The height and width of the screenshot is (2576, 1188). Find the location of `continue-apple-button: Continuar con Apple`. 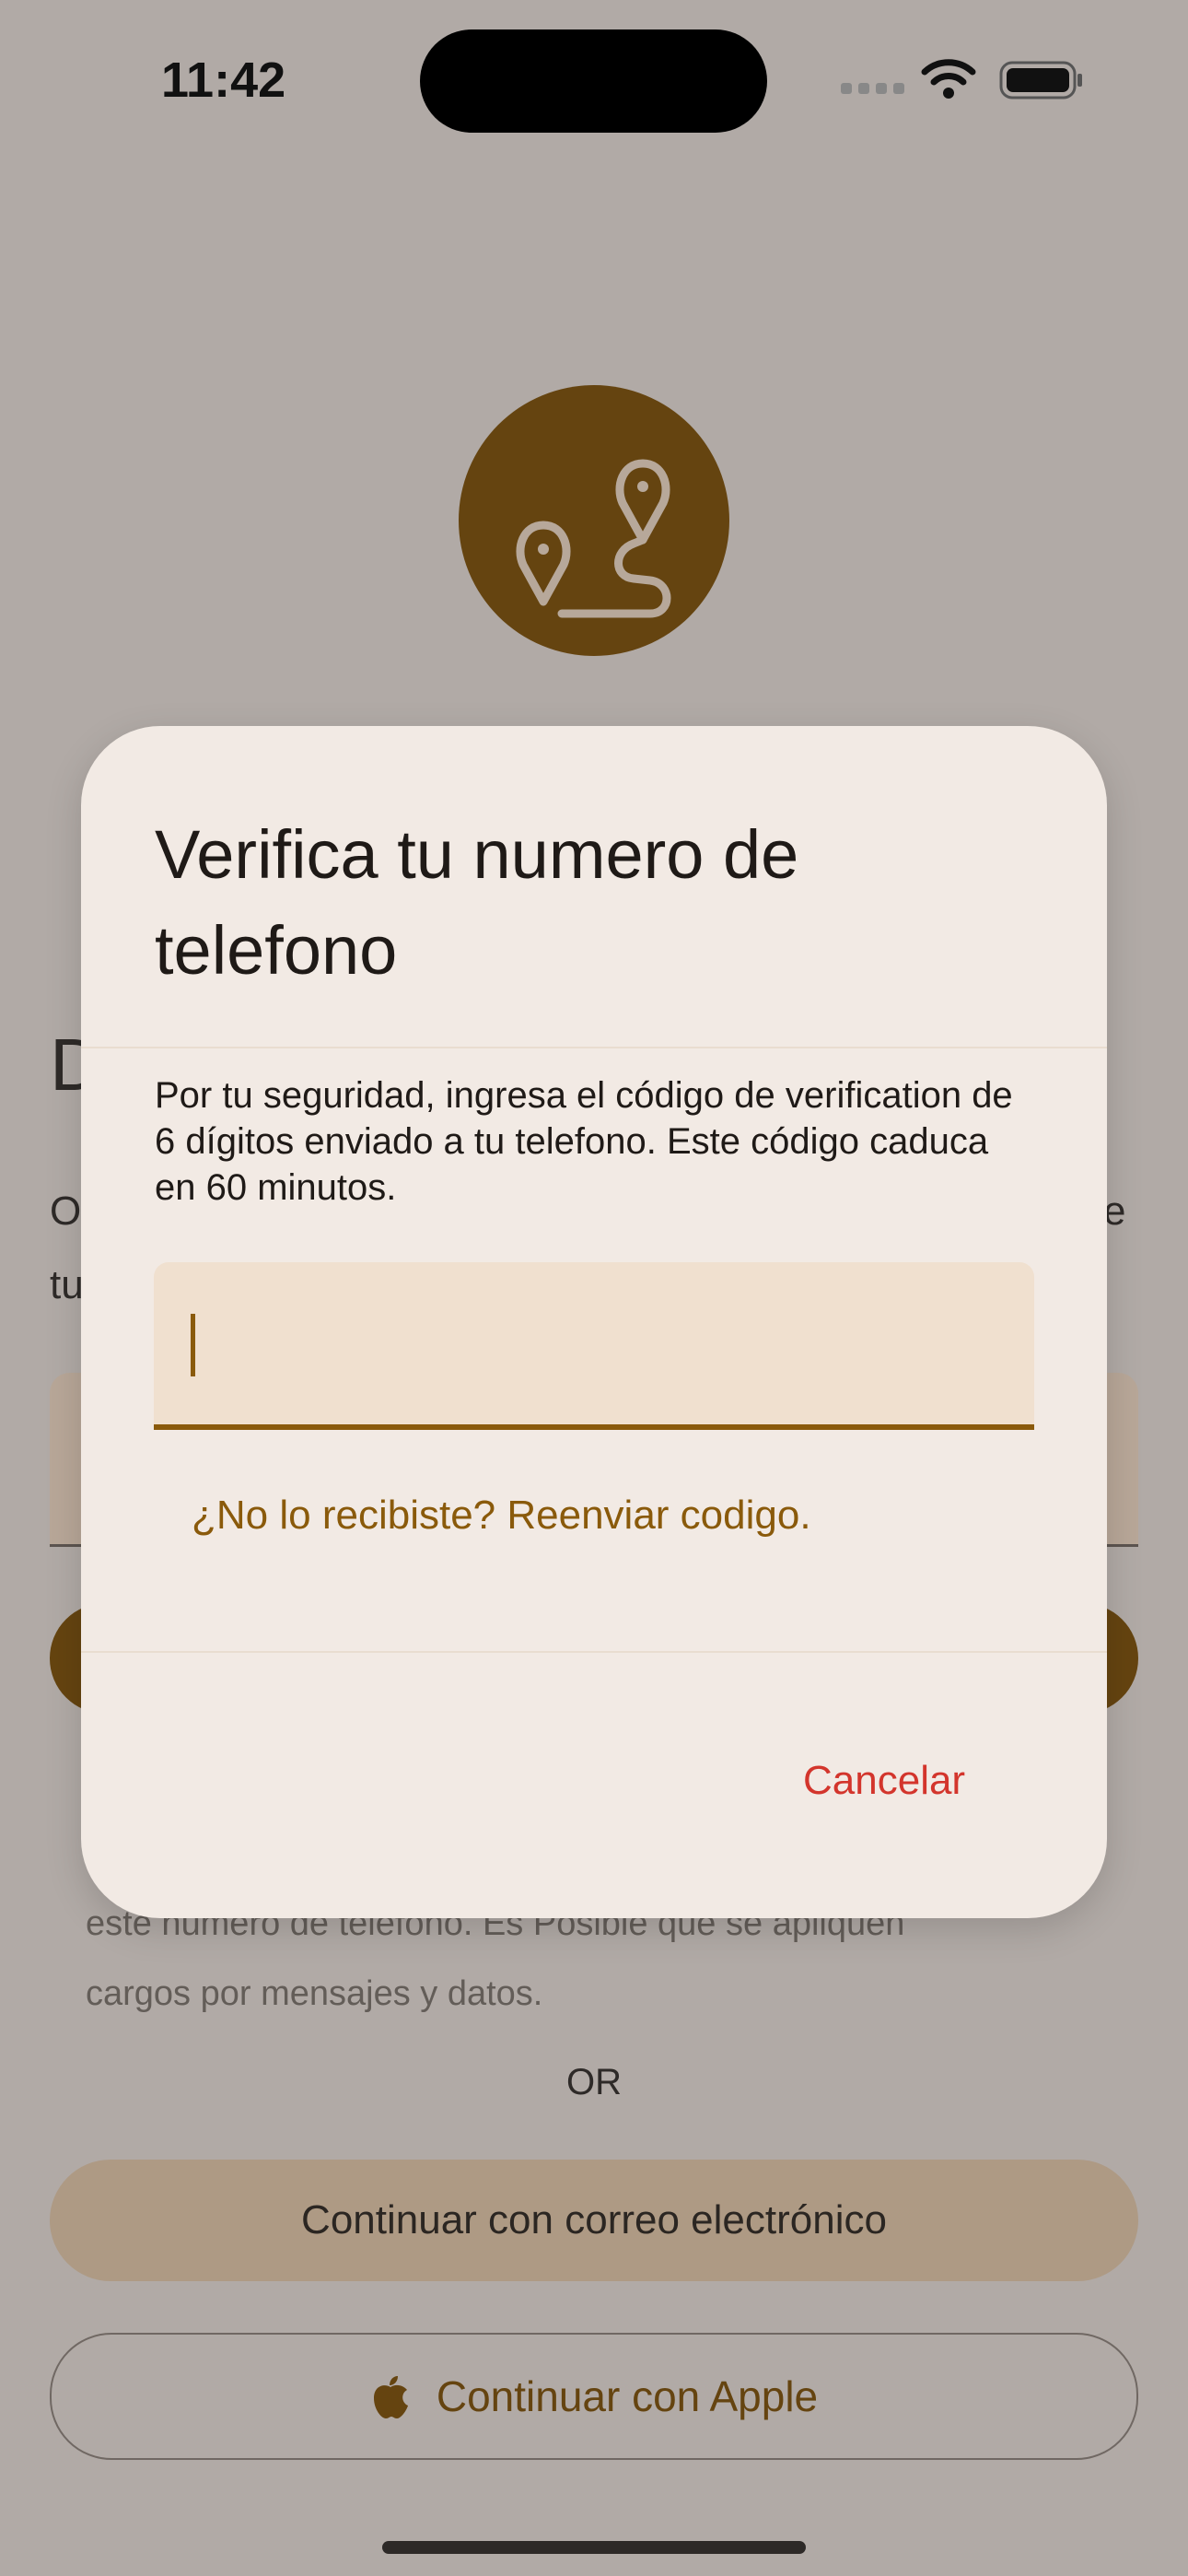

continue-apple-button: Continuar con Apple is located at coordinates (594, 2396).